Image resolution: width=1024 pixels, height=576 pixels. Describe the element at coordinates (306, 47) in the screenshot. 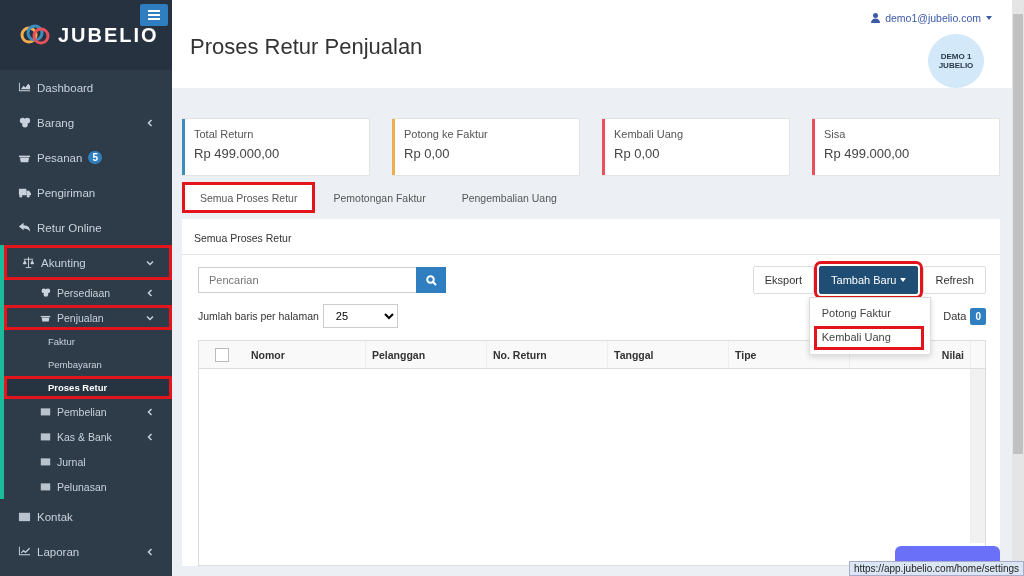

I see `page-title: Proses Retur Penjualan` at that location.